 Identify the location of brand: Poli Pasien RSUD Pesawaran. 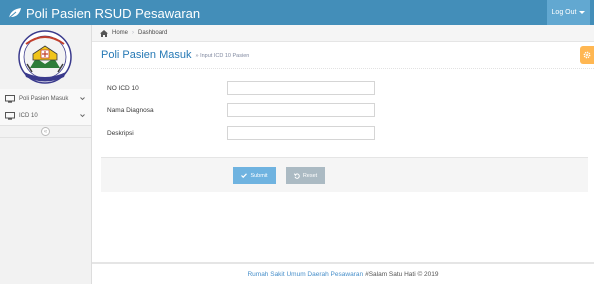
(104, 13).